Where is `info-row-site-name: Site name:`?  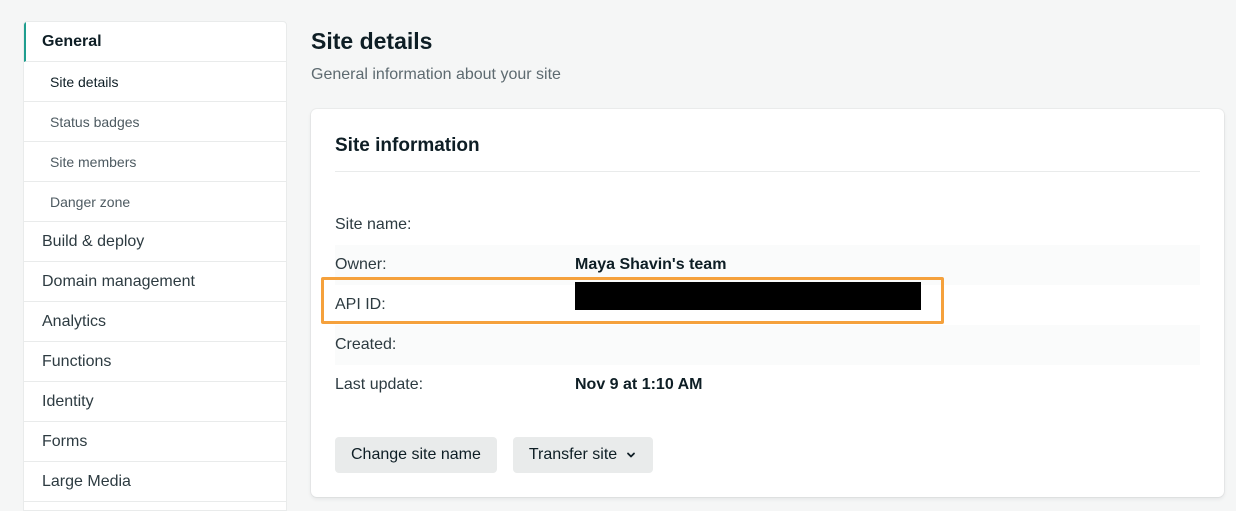
info-row-site-name: Site name: is located at coordinates (767, 225).